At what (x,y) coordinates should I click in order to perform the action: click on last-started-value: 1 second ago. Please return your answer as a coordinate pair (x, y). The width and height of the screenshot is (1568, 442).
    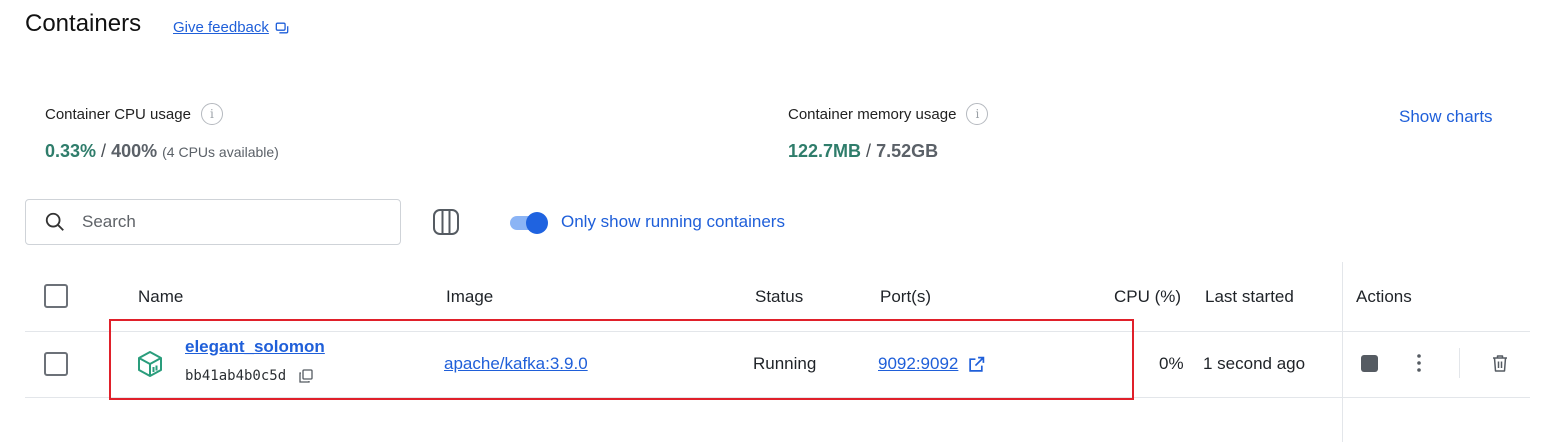
    Looking at the image, I should click on (1254, 363).